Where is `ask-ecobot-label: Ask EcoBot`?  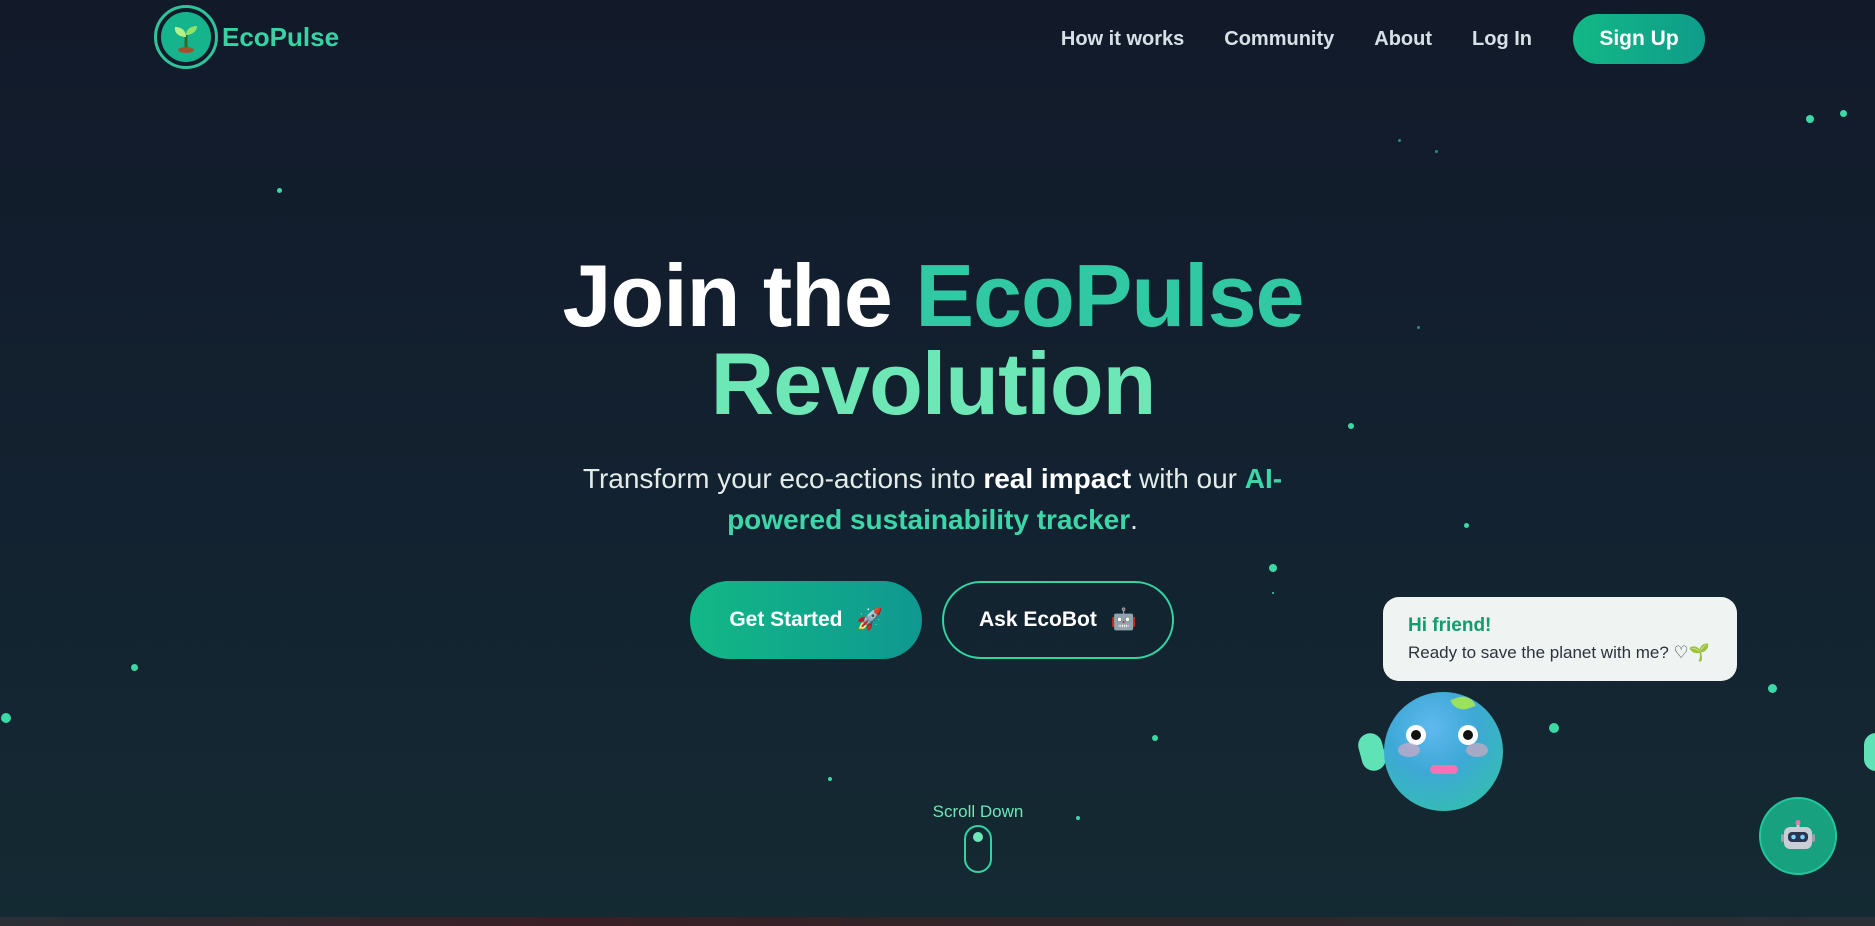
ask-ecobot-label: Ask EcoBot is located at coordinates (1037, 619).